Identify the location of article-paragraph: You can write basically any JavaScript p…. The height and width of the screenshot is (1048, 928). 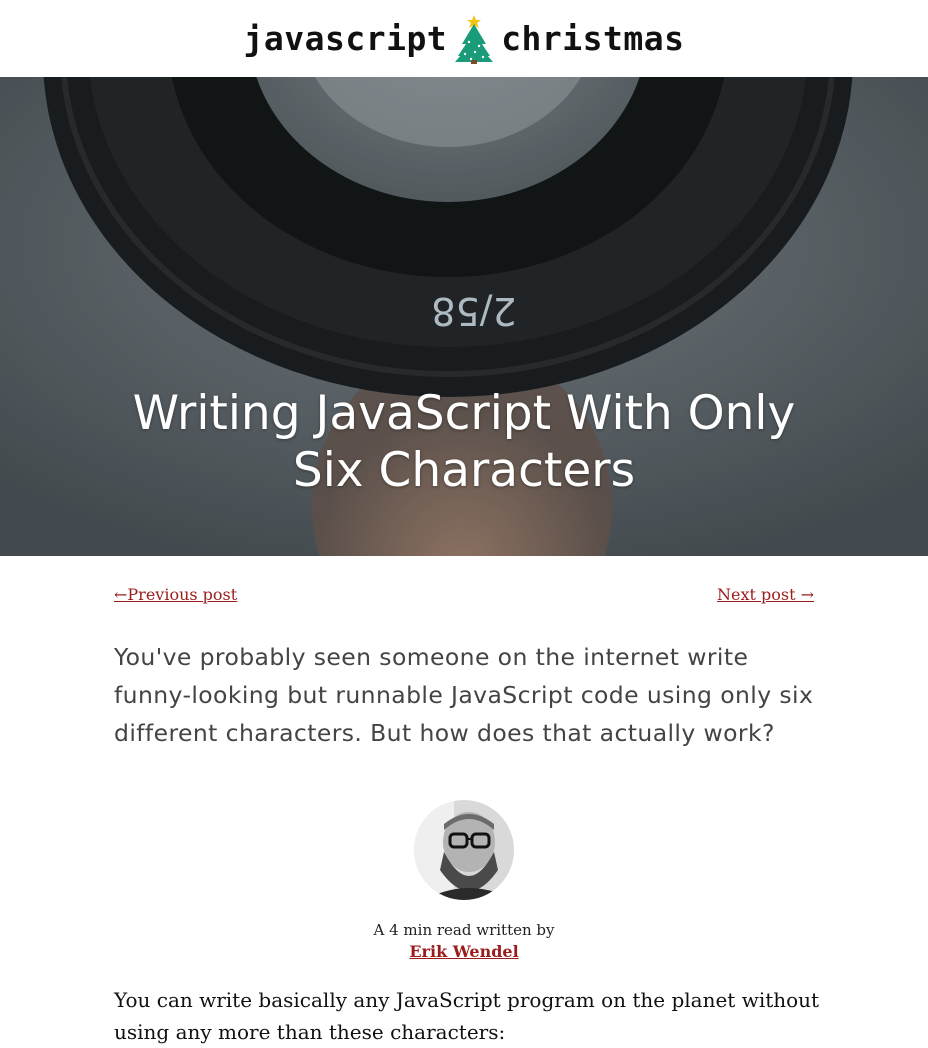
(467, 1016).